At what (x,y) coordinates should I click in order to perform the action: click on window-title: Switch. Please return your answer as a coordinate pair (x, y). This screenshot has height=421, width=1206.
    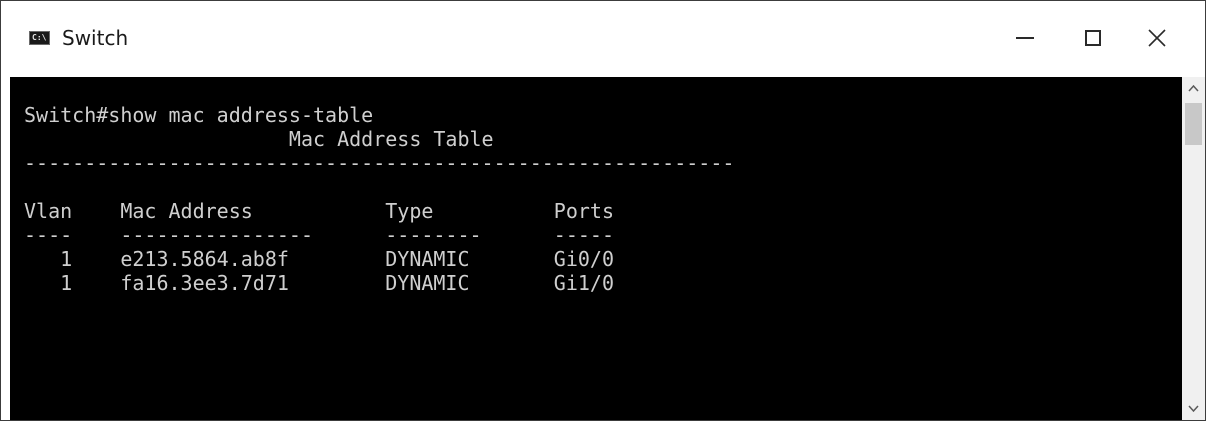
    Looking at the image, I should click on (95, 38).